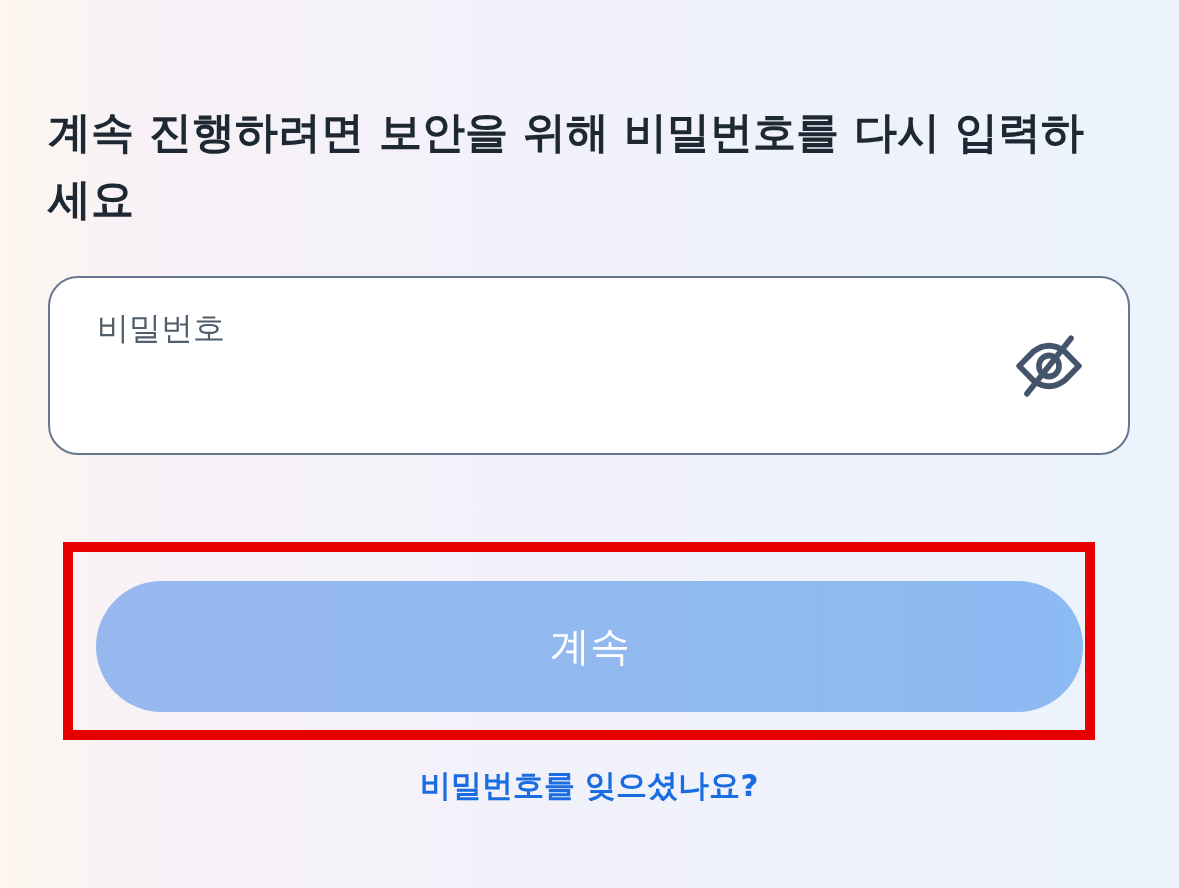 The width and height of the screenshot is (1179, 888). Describe the element at coordinates (1049, 365) in the screenshot. I see `eye-slash-icon` at that location.